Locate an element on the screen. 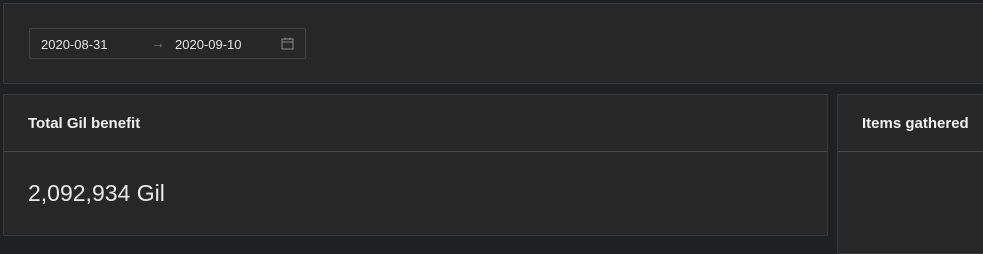  gil-benefit-value: 2,092,934 Gil is located at coordinates (96, 193).